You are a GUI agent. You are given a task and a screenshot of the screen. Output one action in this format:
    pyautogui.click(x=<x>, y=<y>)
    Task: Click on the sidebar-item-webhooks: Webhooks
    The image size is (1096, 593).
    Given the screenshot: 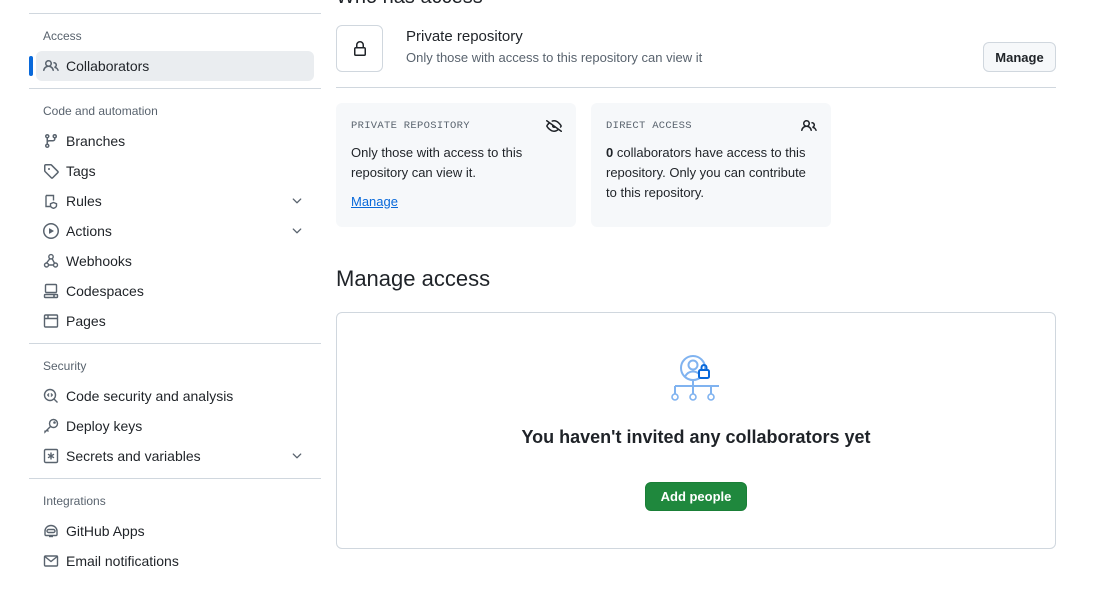 What is the action you would take?
    pyautogui.click(x=175, y=261)
    